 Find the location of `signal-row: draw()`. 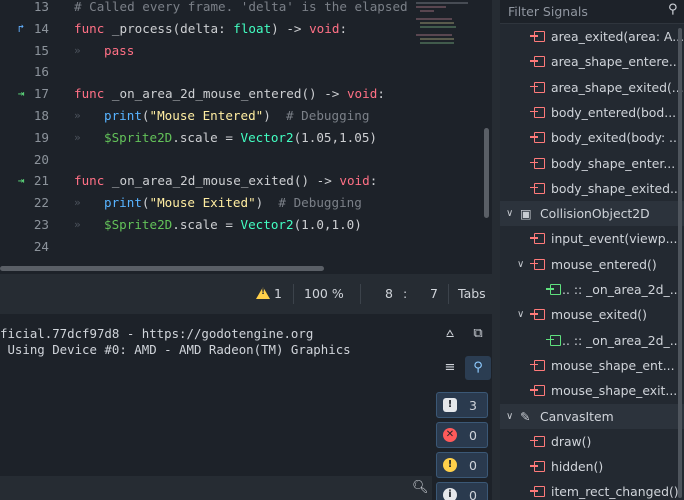

signal-row: draw() is located at coordinates (592, 441).